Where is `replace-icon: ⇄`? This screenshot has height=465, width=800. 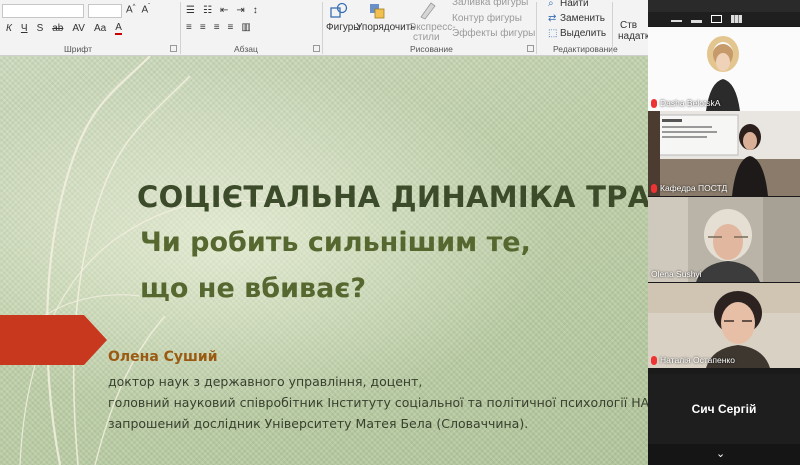 replace-icon: ⇄ is located at coordinates (552, 18).